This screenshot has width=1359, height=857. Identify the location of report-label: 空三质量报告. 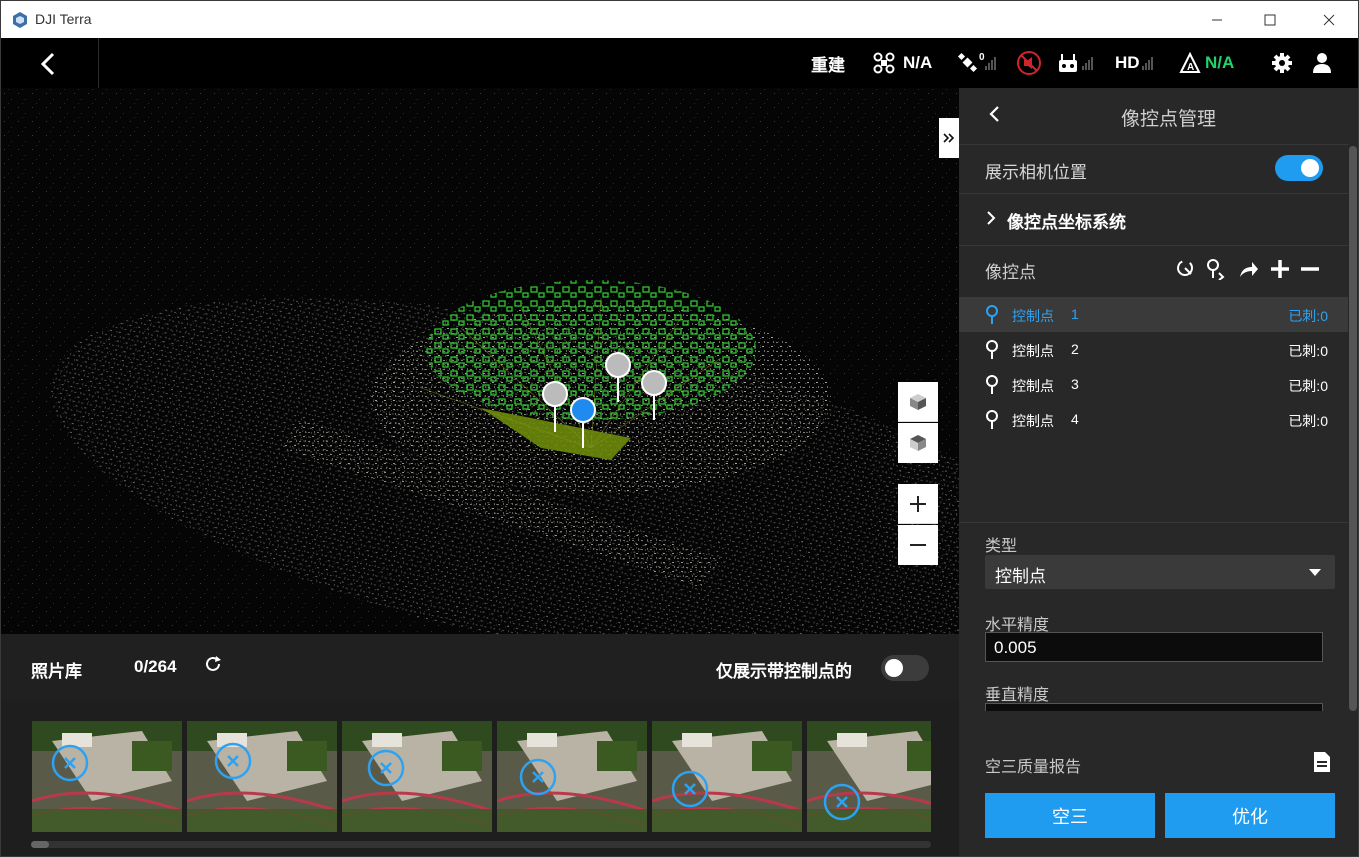
(1033, 767).